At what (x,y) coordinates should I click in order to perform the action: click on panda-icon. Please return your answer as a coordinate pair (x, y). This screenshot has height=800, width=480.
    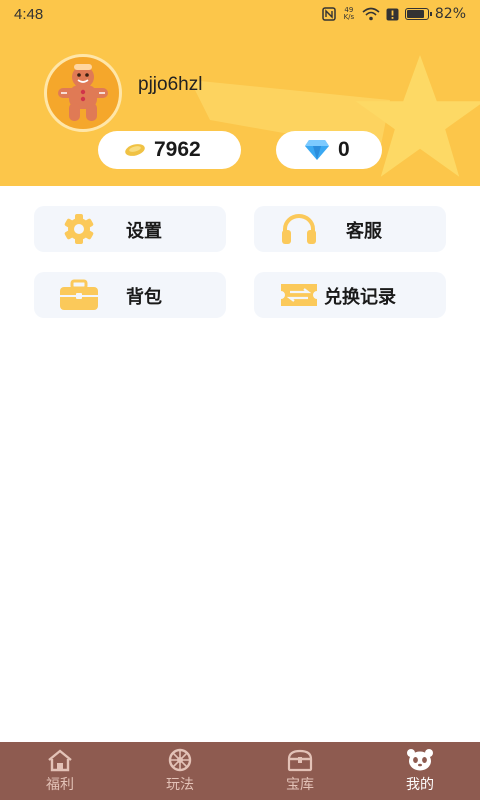
    Looking at the image, I should click on (420, 760).